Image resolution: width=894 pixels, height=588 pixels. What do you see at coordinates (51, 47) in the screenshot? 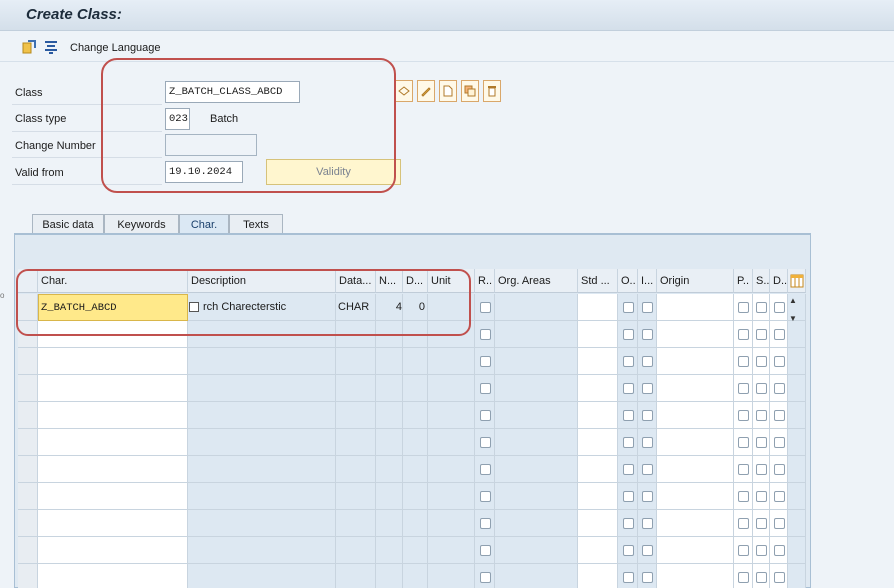
I see `change-language-icon` at bounding box center [51, 47].